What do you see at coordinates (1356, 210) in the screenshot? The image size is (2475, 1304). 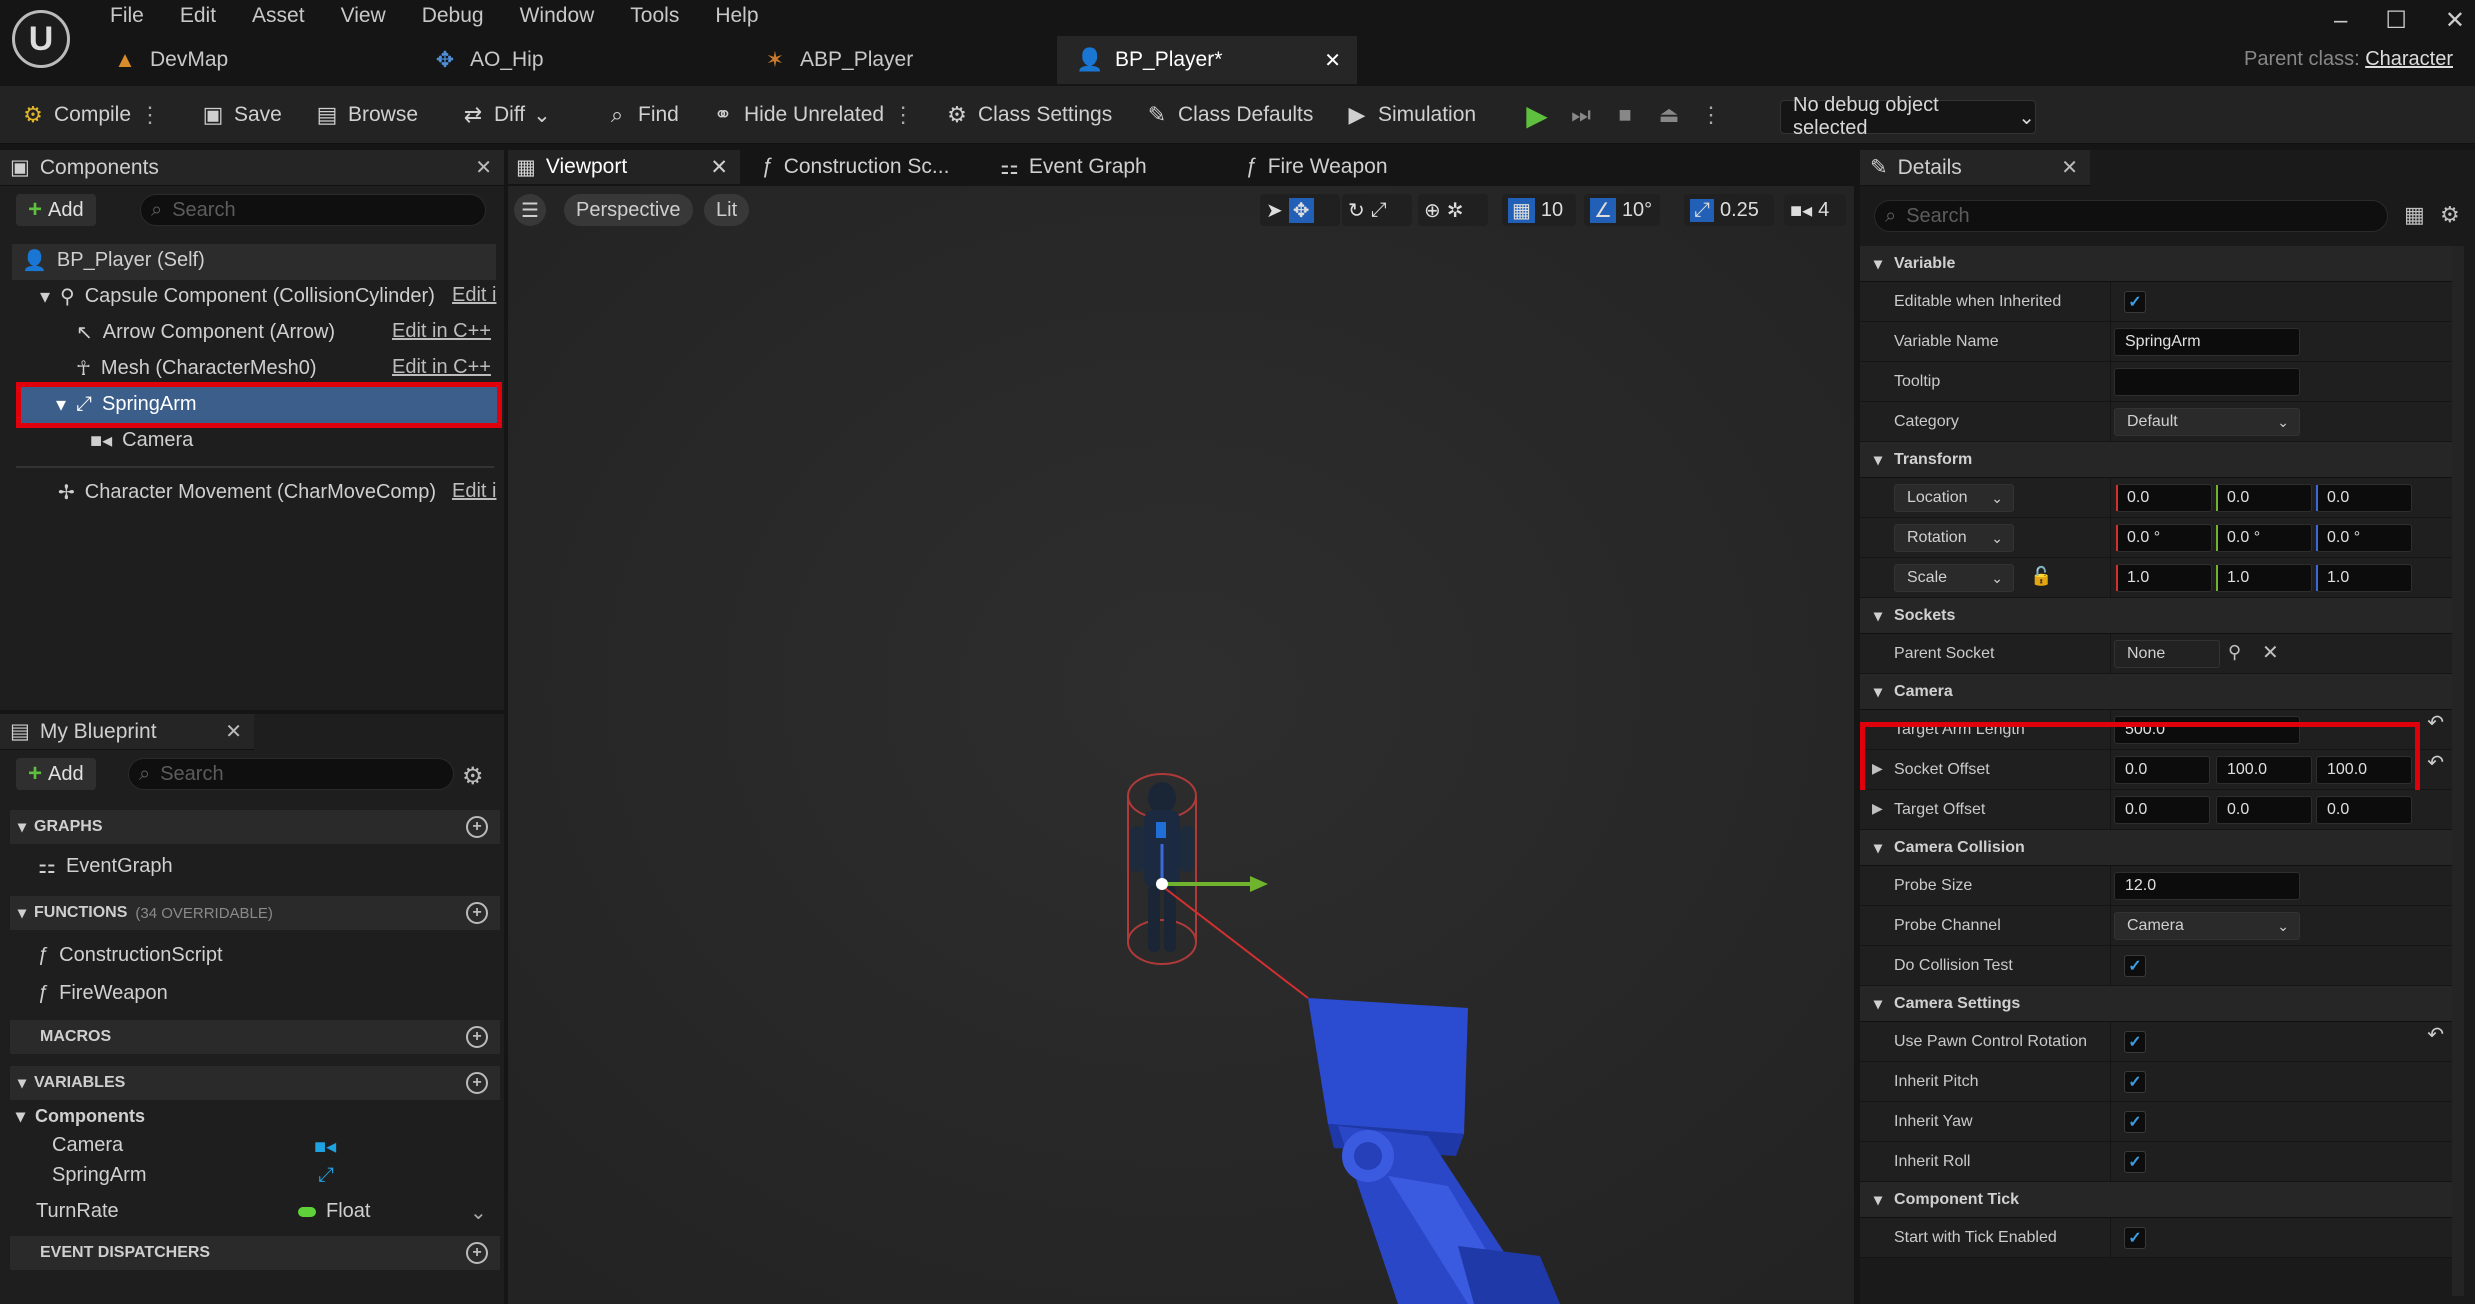 I see `rotate-icon: ↻` at bounding box center [1356, 210].